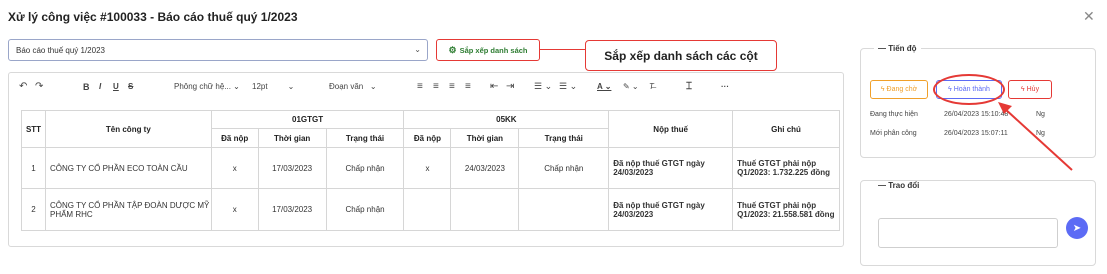 The image size is (1107, 274). What do you see at coordinates (33, 129) in the screenshot?
I see `header-stt: STT` at bounding box center [33, 129].